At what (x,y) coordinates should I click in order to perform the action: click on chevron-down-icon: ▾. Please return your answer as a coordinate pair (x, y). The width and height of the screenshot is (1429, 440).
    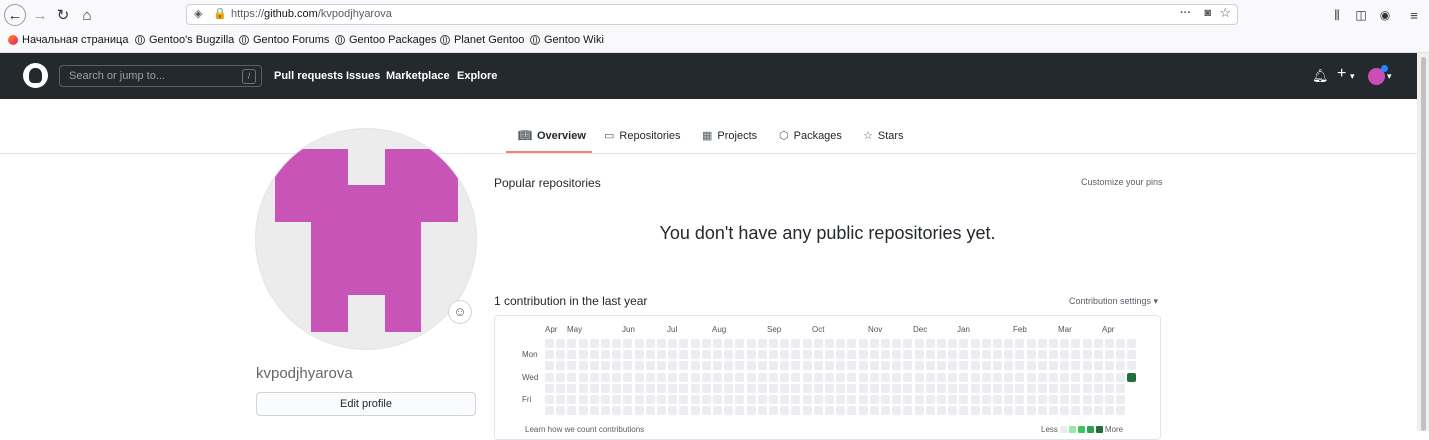
    Looking at the image, I should click on (1389, 76).